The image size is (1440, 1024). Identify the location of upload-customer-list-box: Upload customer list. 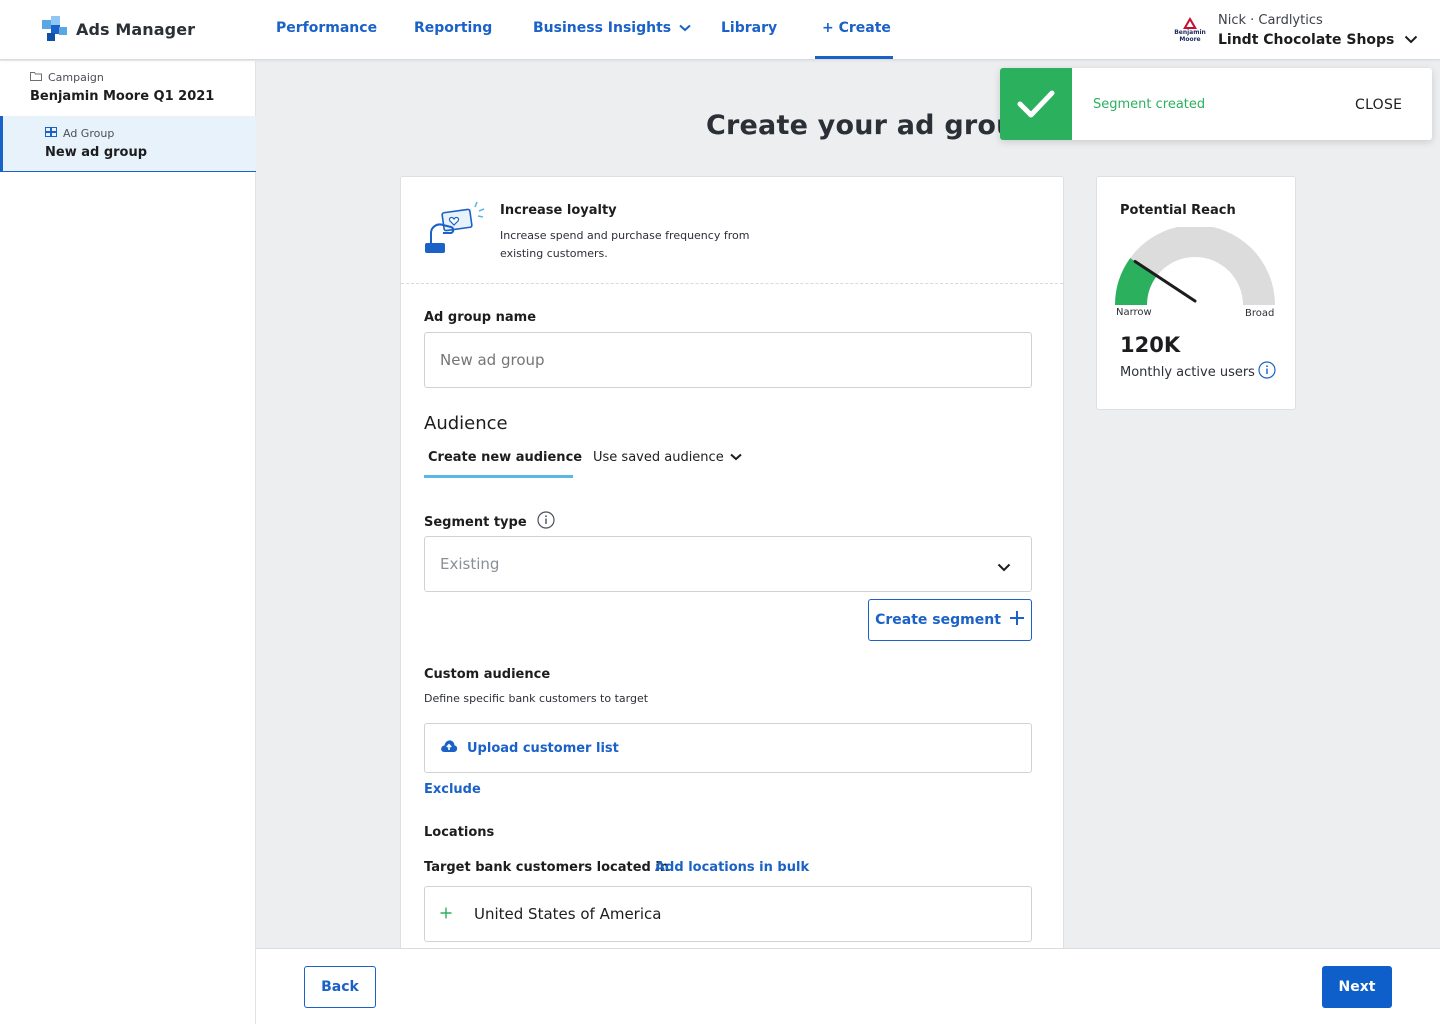
(728, 748).